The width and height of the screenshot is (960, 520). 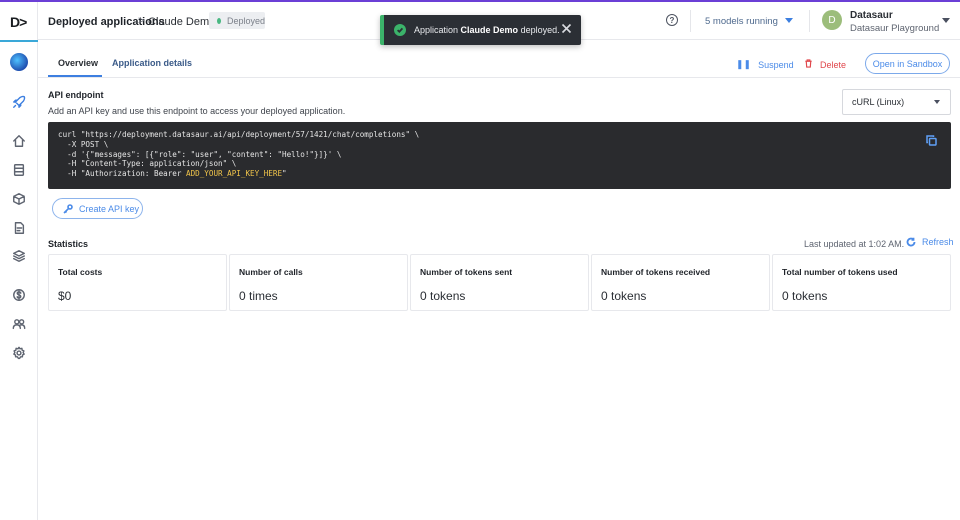 What do you see at coordinates (499, 282) in the screenshot?
I see `stat-card-tokens-sent: Number of tokens sent 0 tokens` at bounding box center [499, 282].